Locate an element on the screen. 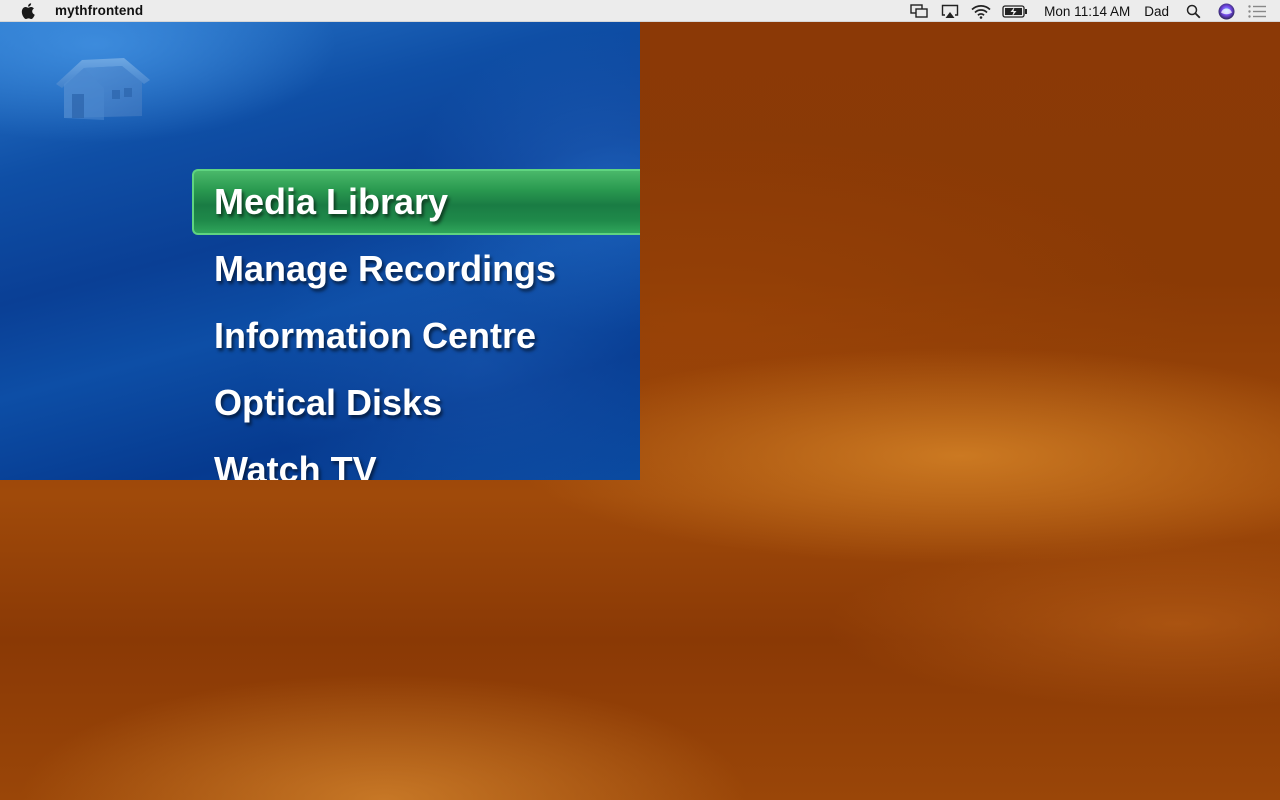 Image resolution: width=1280 pixels, height=800 pixels. status-area: Mon 11:14 AM Dad is located at coordinates (1094, 11).